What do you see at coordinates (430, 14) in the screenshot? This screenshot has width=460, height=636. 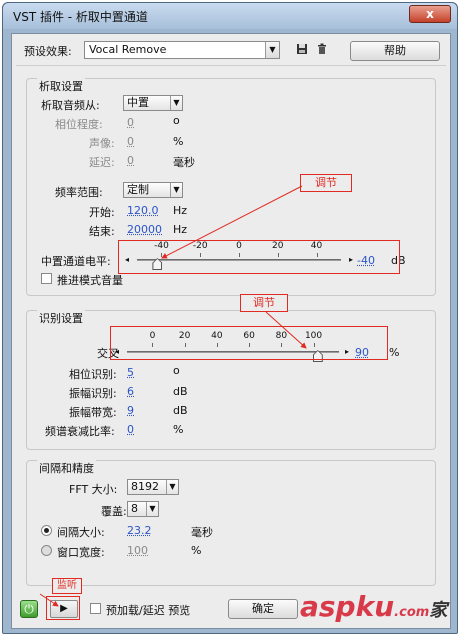 I see `close-button: x` at bounding box center [430, 14].